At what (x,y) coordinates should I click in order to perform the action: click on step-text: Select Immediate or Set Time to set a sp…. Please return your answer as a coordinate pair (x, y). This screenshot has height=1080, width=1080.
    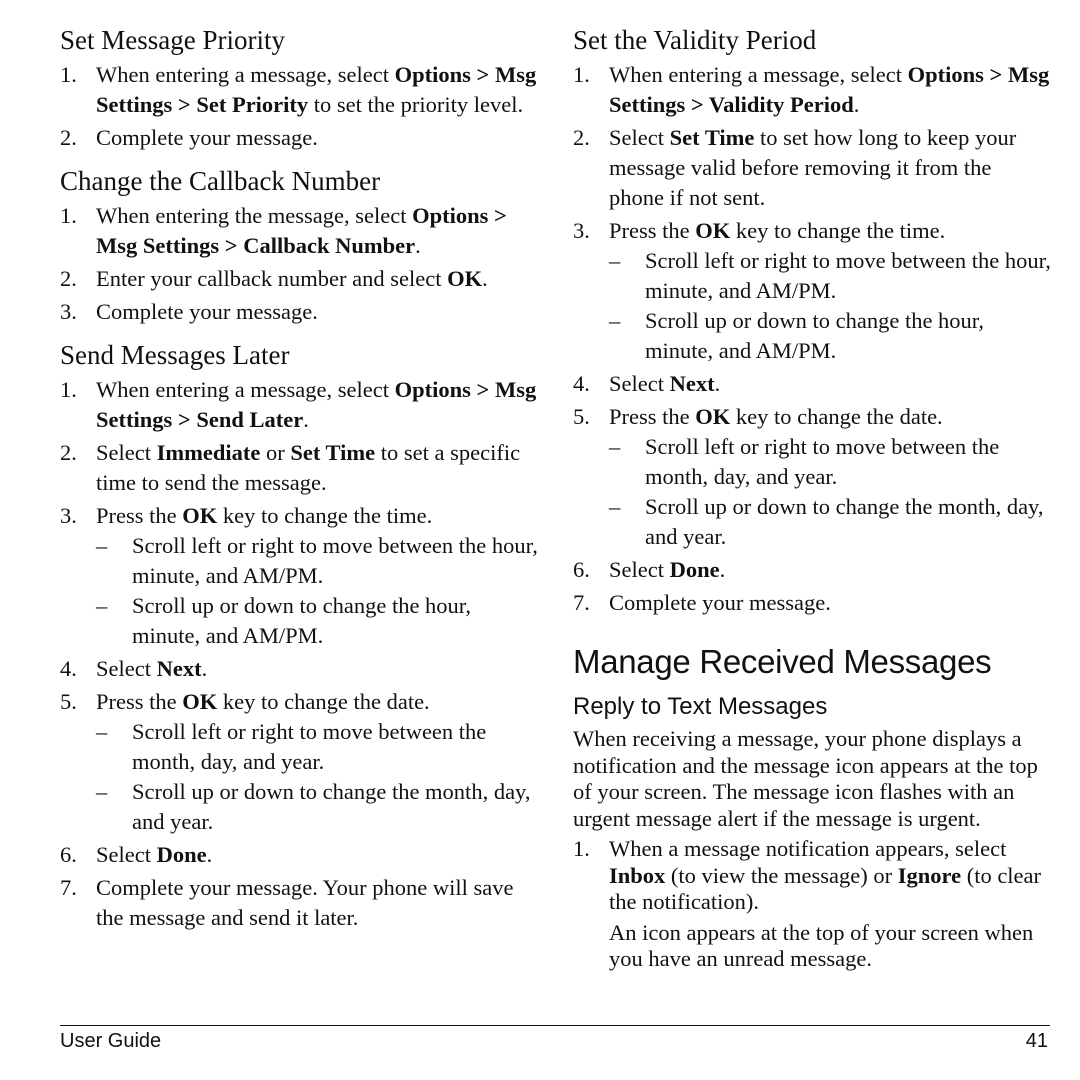
    Looking at the image, I should click on (308, 467).